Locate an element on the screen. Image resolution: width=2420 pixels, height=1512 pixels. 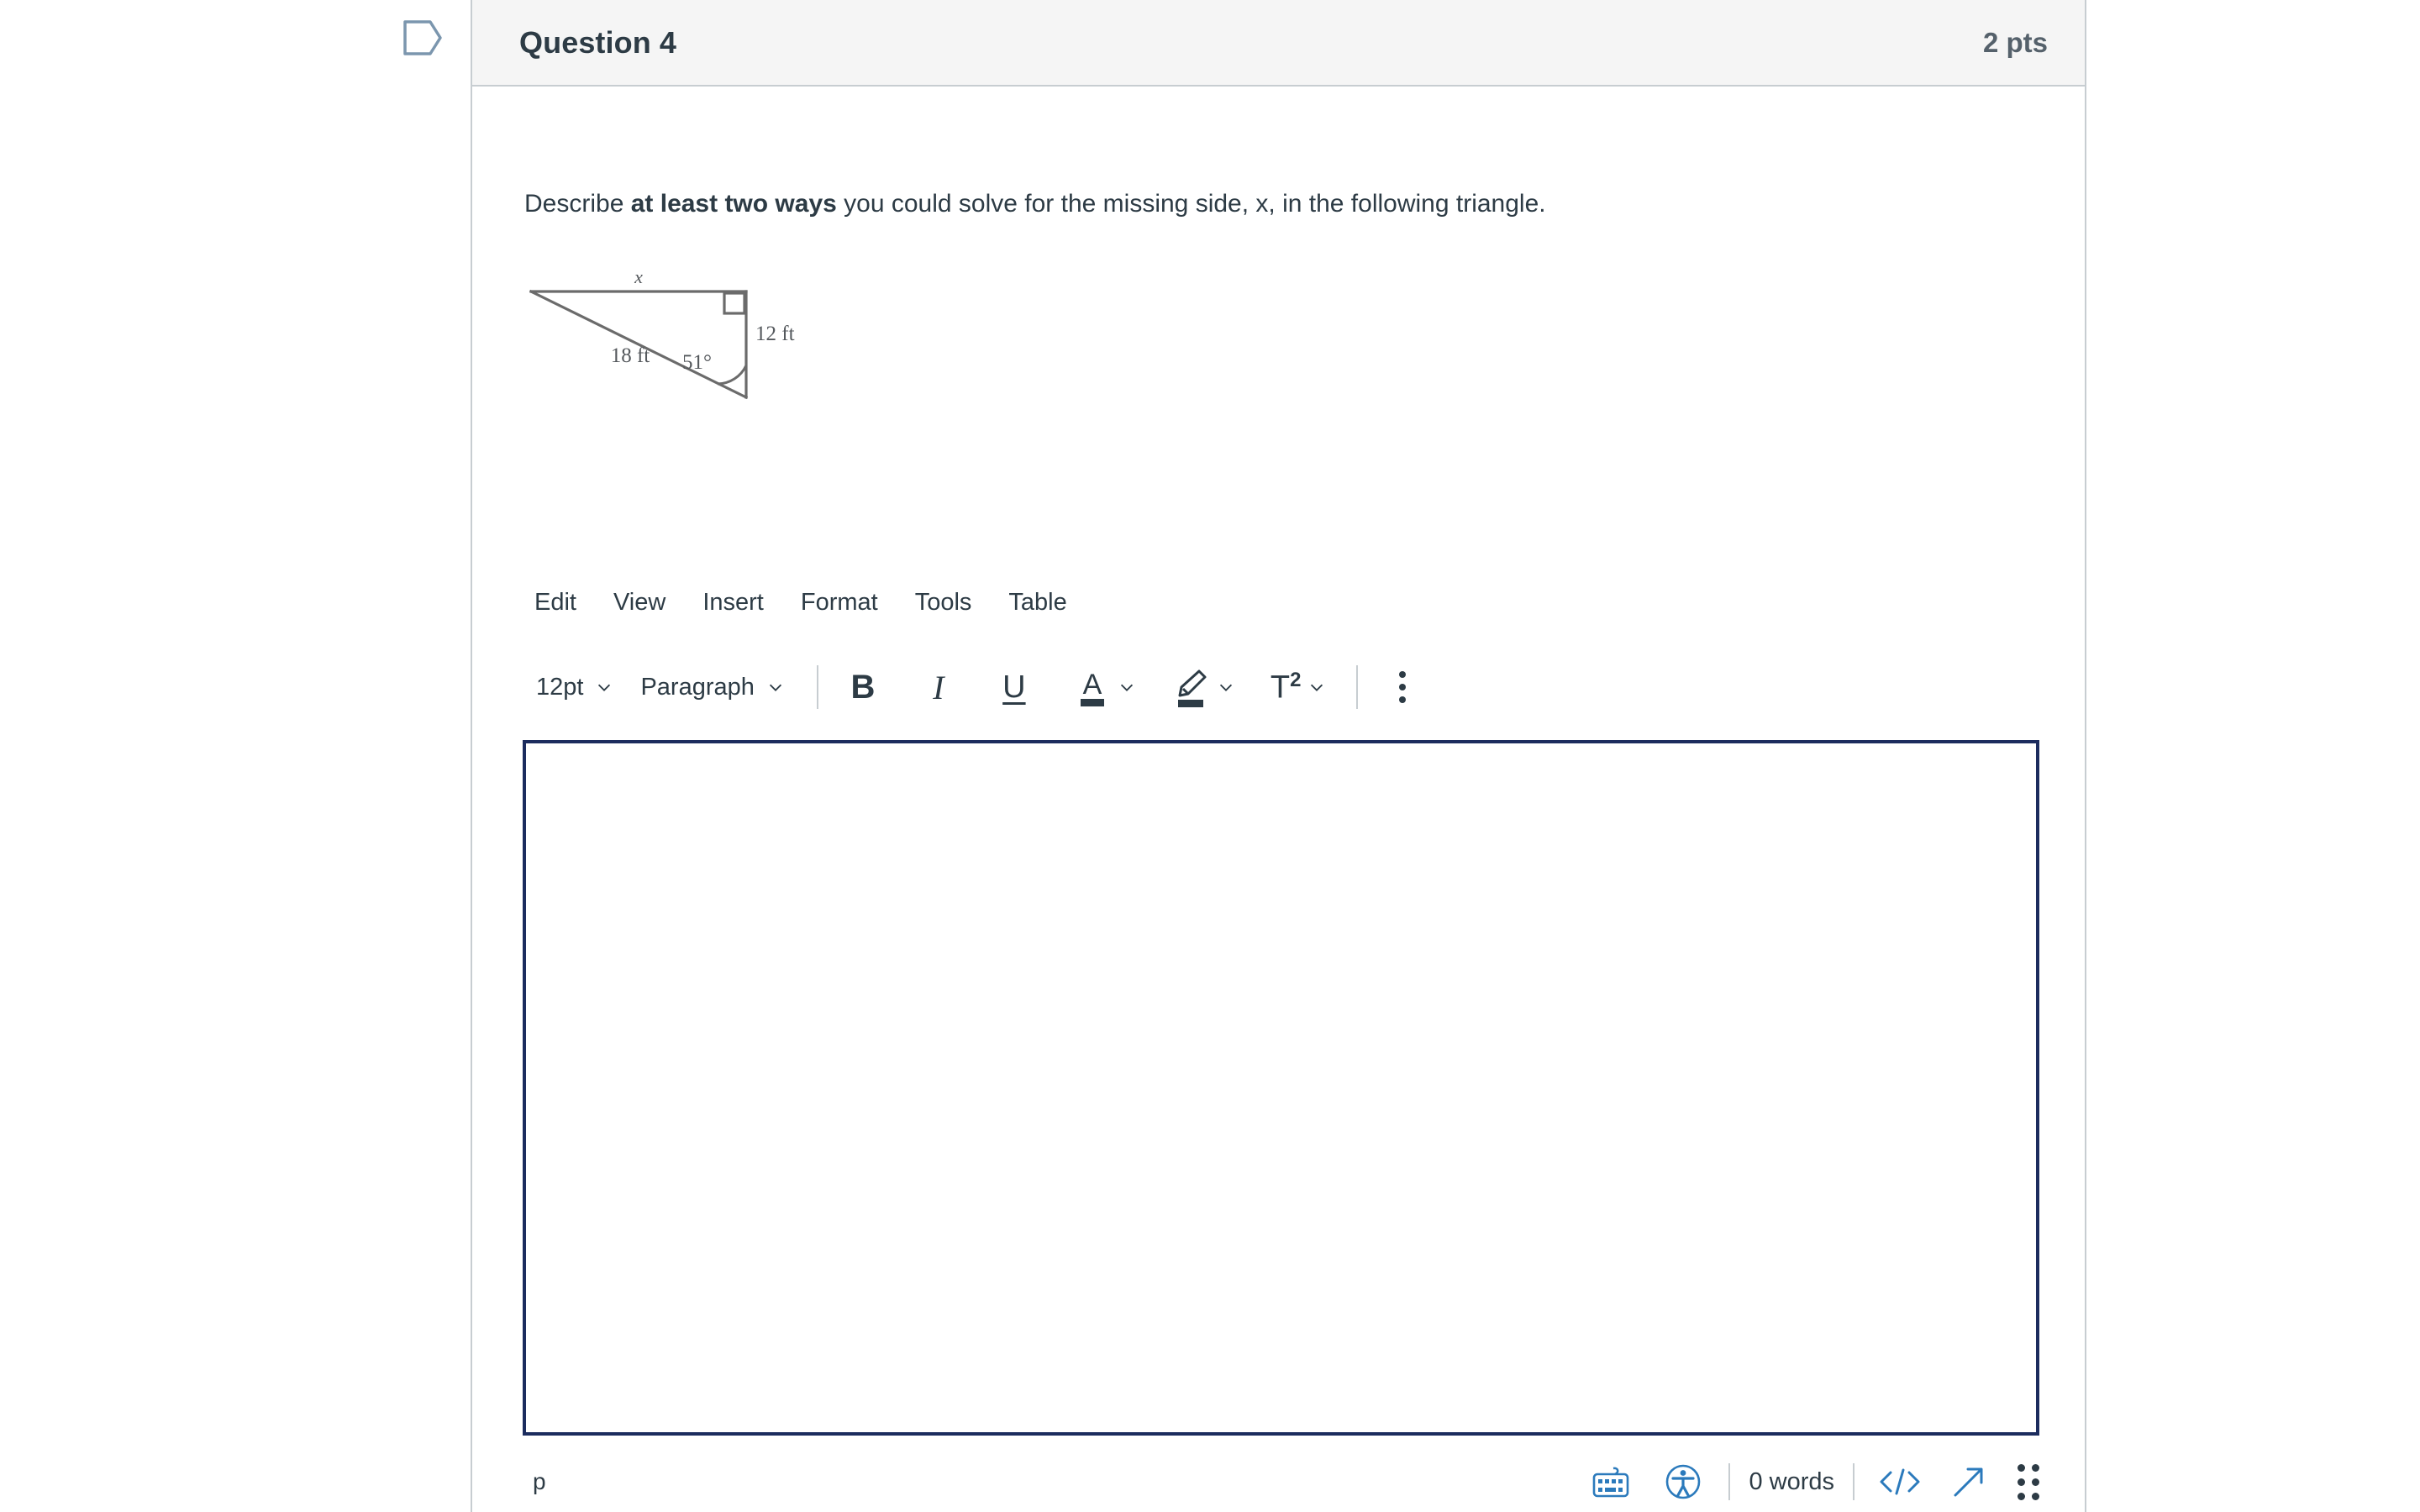
editor-menubar: Edit View Insert Format Tools Table is located at coordinates (804, 603).